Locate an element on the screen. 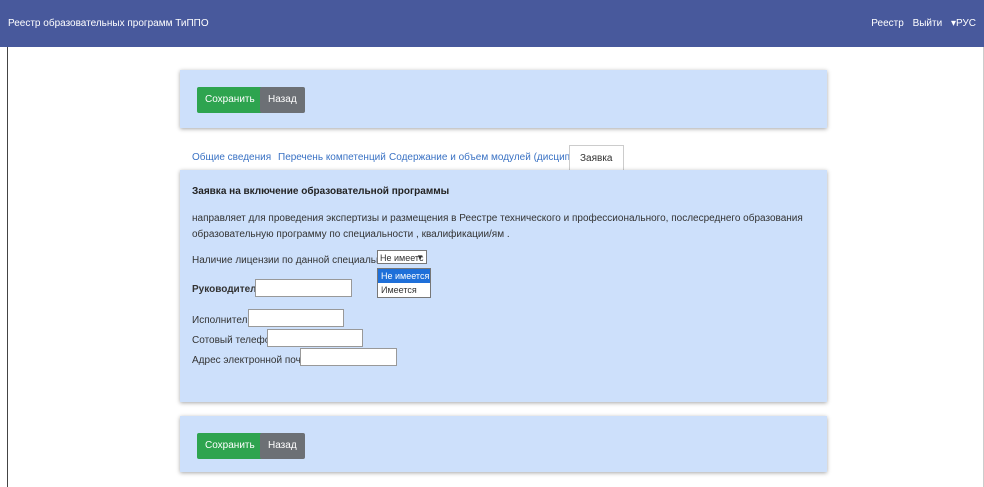 This screenshot has height=487, width=984. executor-input is located at coordinates (296, 318).